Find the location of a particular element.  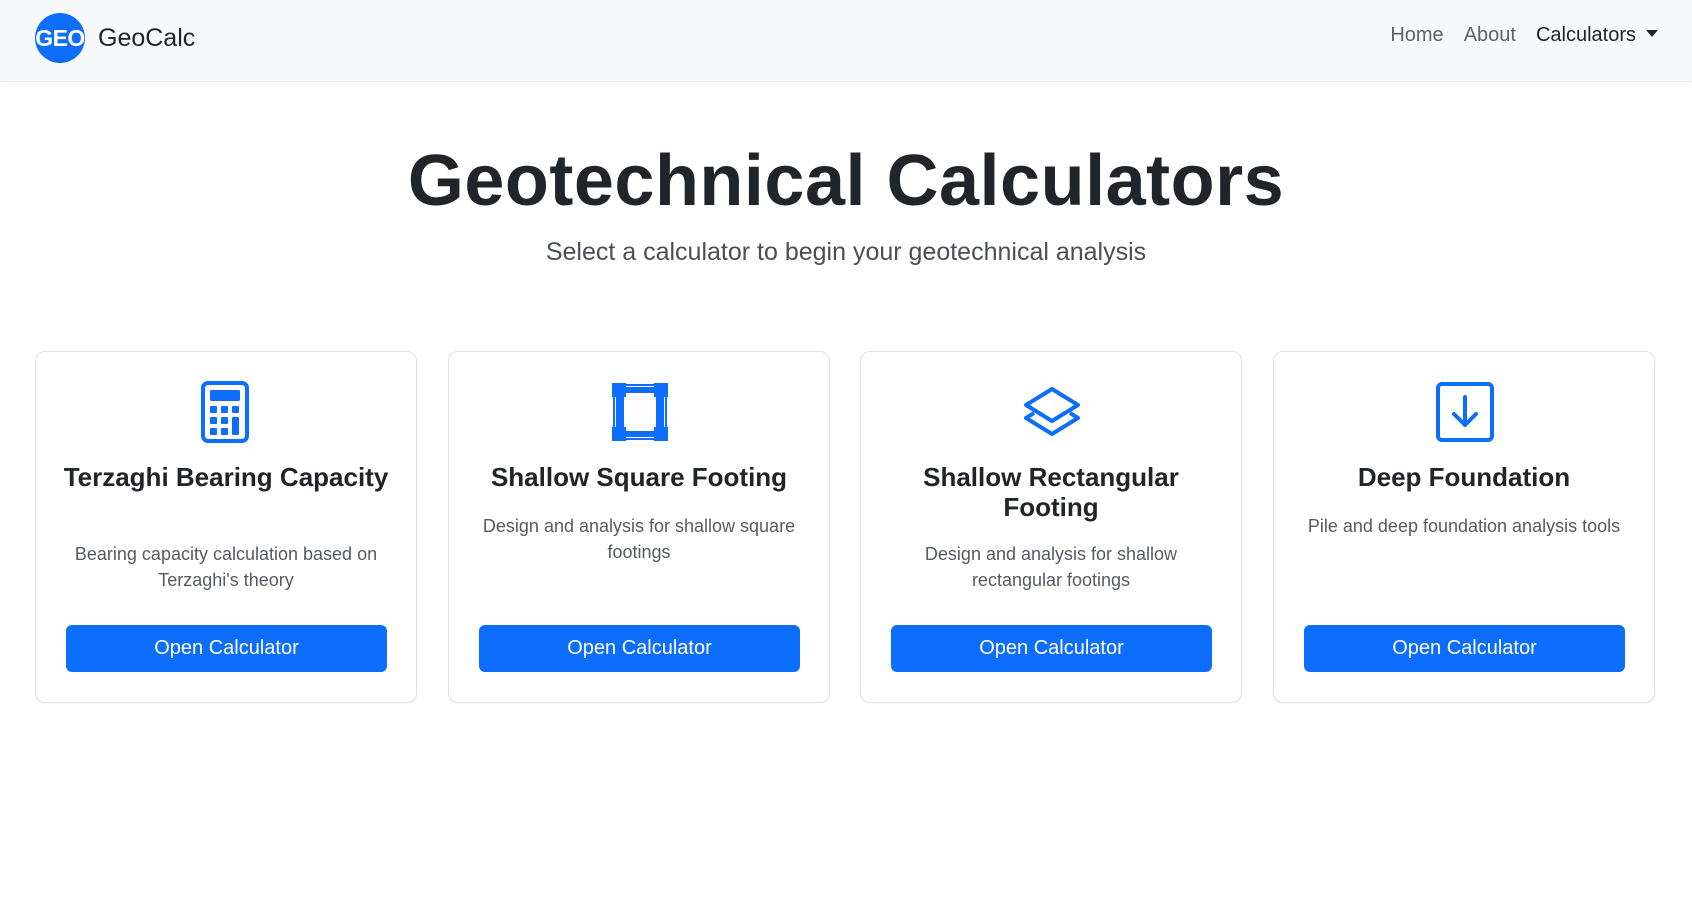

caret-down-icon is located at coordinates (1652, 34).